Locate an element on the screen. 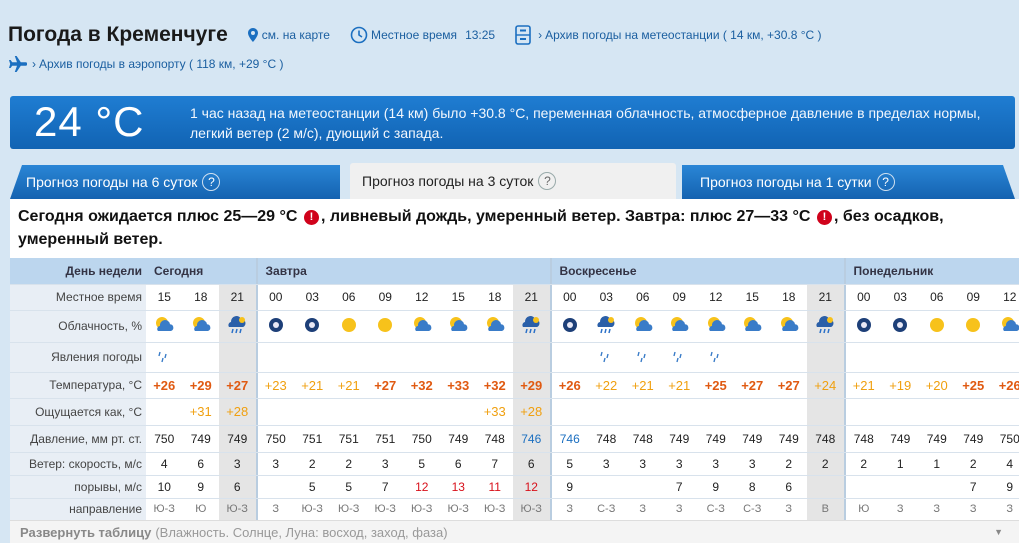  row-label: Явления погоды is located at coordinates (78, 357).